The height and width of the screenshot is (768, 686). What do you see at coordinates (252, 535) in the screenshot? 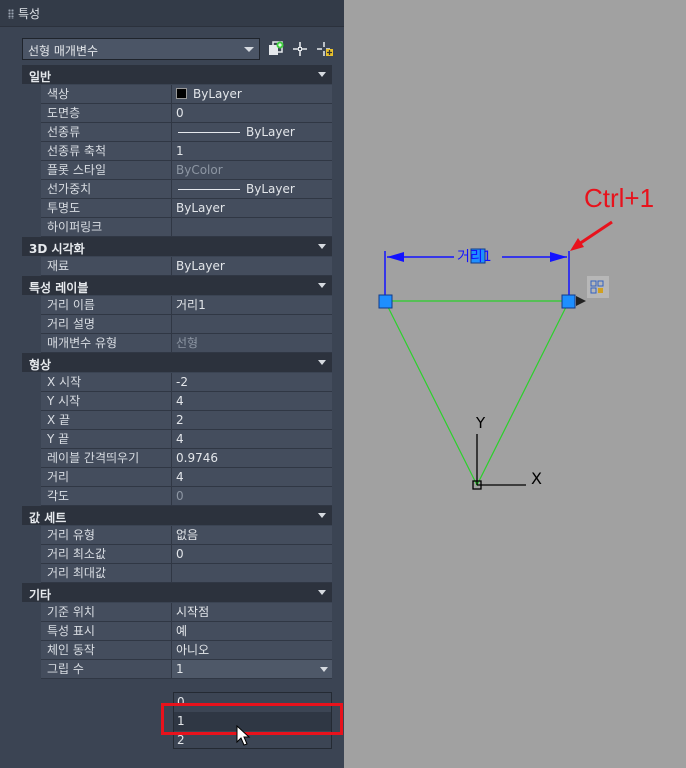
I see `property-value: 없음` at bounding box center [252, 535].